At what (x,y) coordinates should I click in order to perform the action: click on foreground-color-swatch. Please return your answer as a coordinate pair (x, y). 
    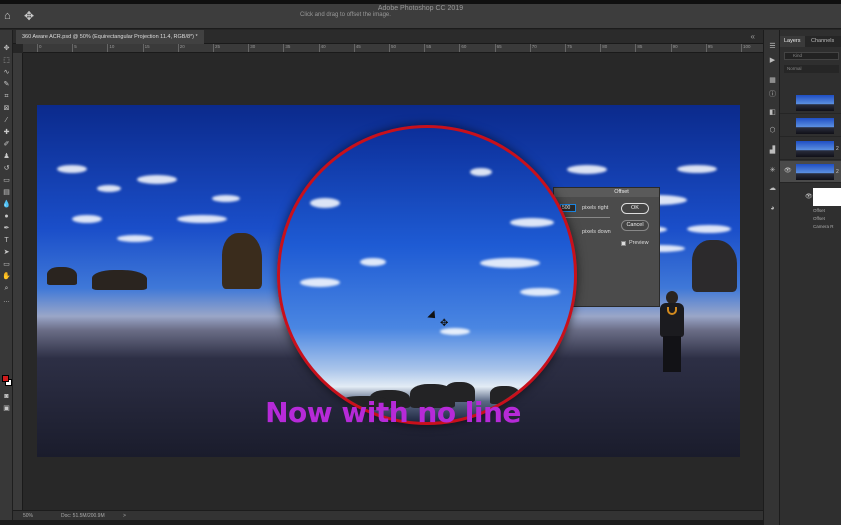
    Looking at the image, I should click on (5, 378).